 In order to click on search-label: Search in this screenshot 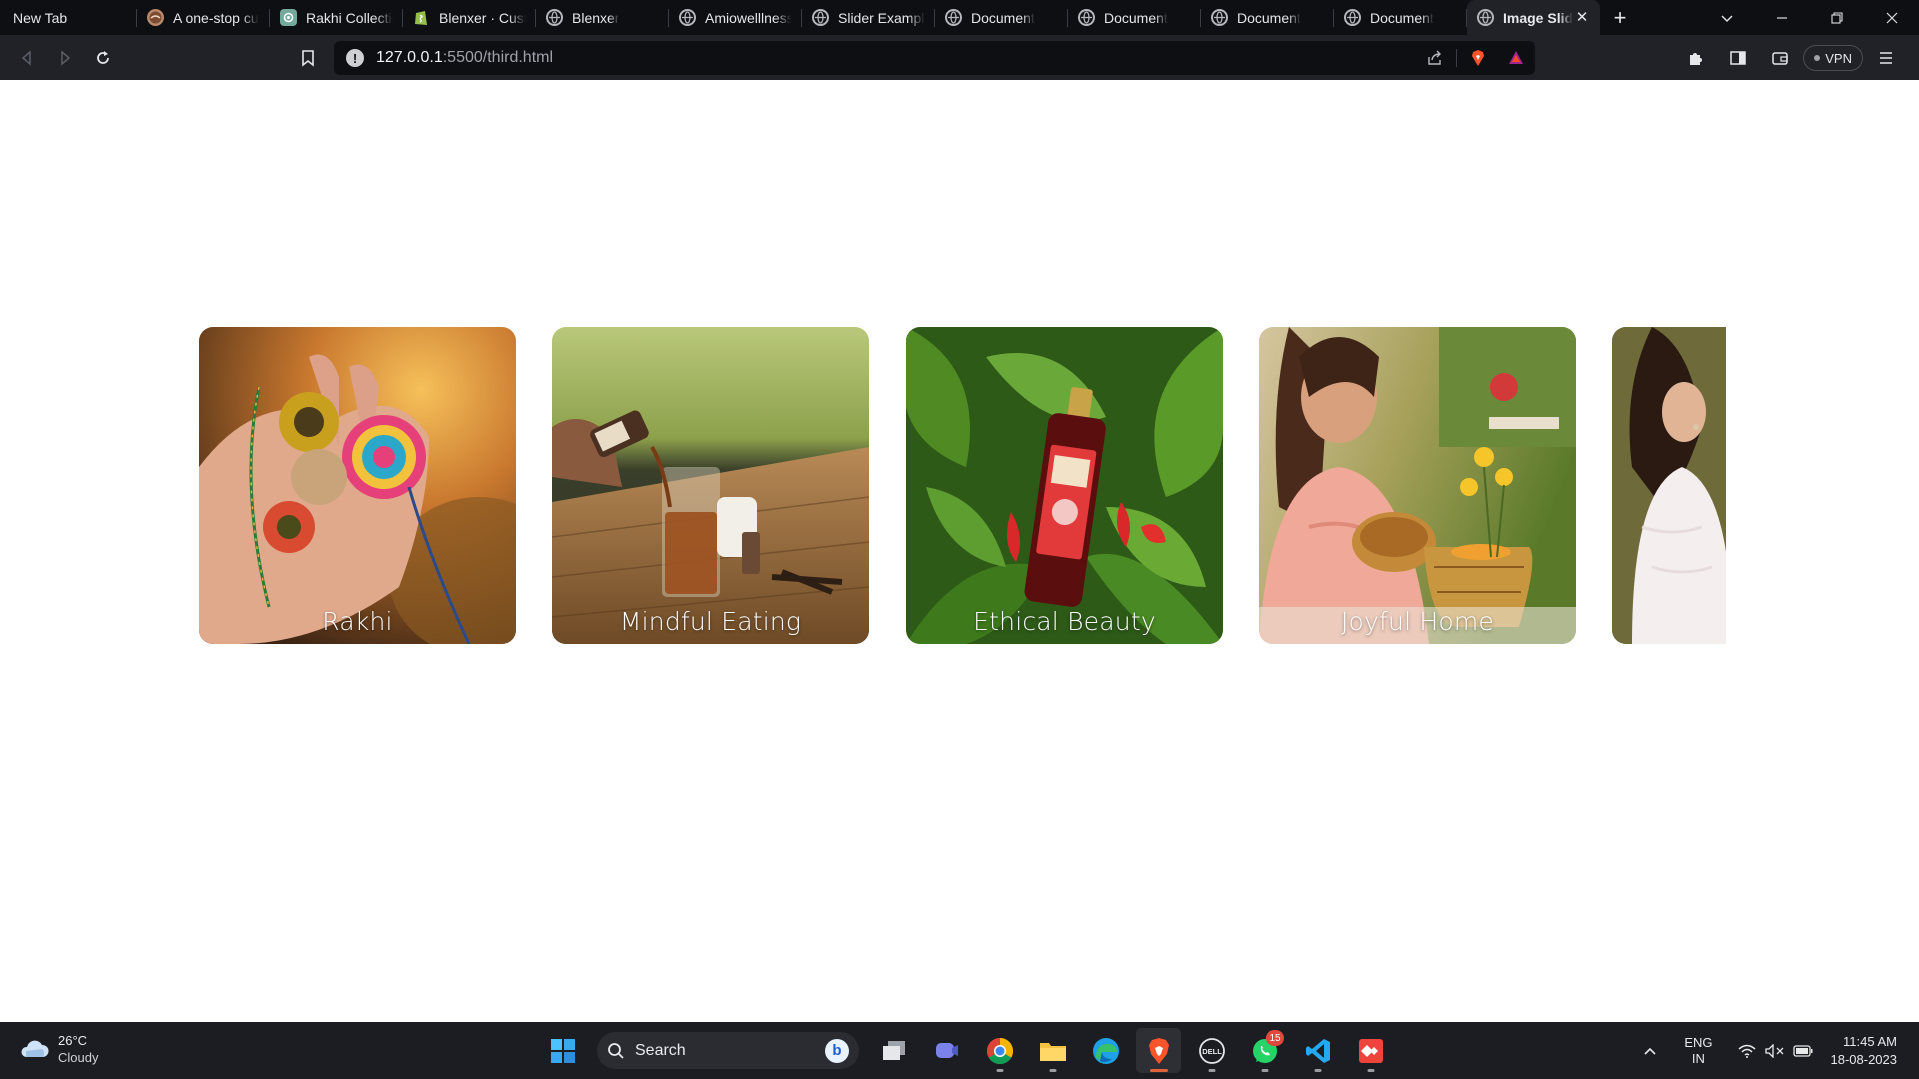, I will do `click(660, 1050)`.